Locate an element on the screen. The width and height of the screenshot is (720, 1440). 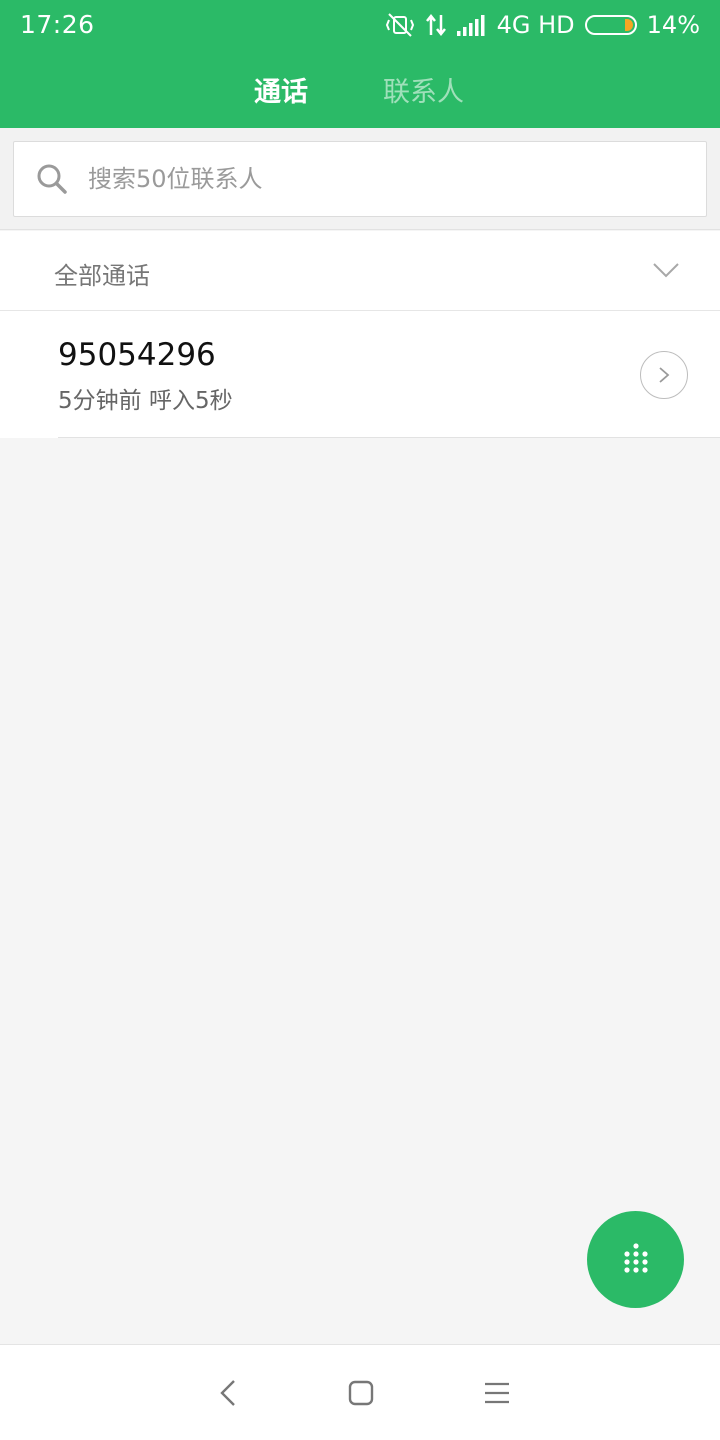
tab-calls: 通话 is located at coordinates (281, 89).